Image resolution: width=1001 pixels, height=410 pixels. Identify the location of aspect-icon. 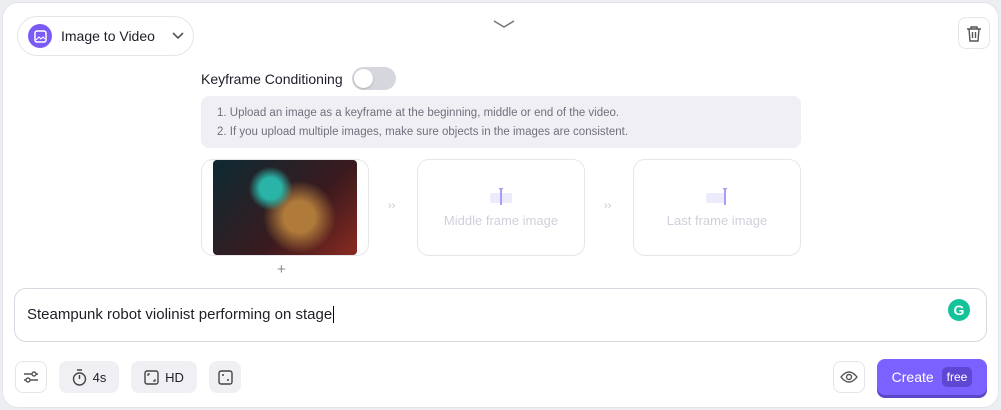
(151, 377).